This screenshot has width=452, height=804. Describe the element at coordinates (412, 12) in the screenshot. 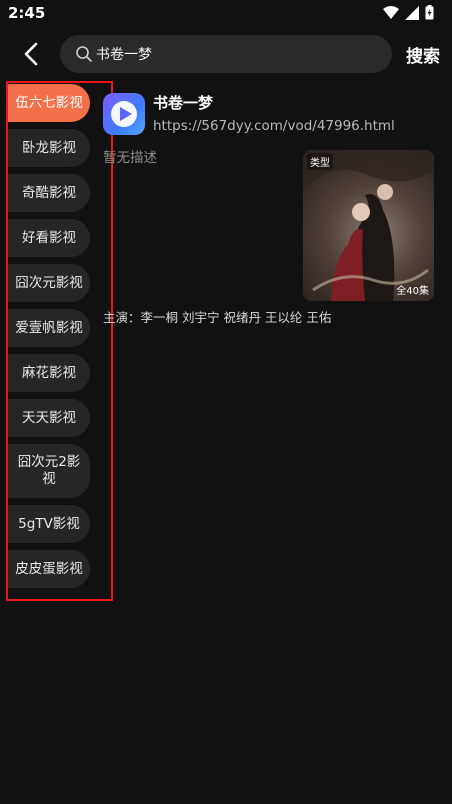

I see `signal-icon` at that location.